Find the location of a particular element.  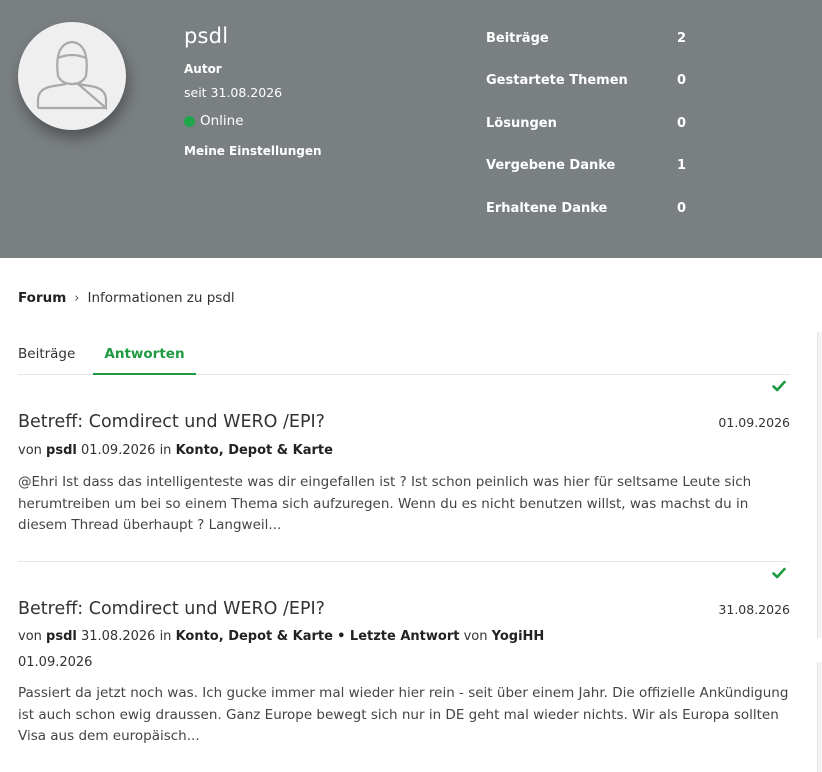

stat-label-given-thanks: Vergebene Danke is located at coordinates (551, 165).